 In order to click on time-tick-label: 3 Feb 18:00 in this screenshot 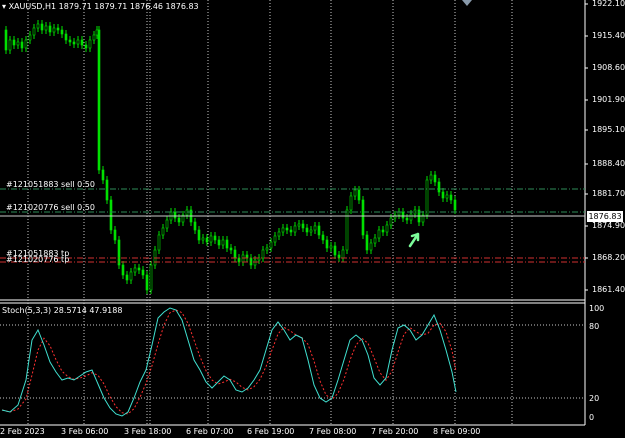, I will do `click(148, 431)`.